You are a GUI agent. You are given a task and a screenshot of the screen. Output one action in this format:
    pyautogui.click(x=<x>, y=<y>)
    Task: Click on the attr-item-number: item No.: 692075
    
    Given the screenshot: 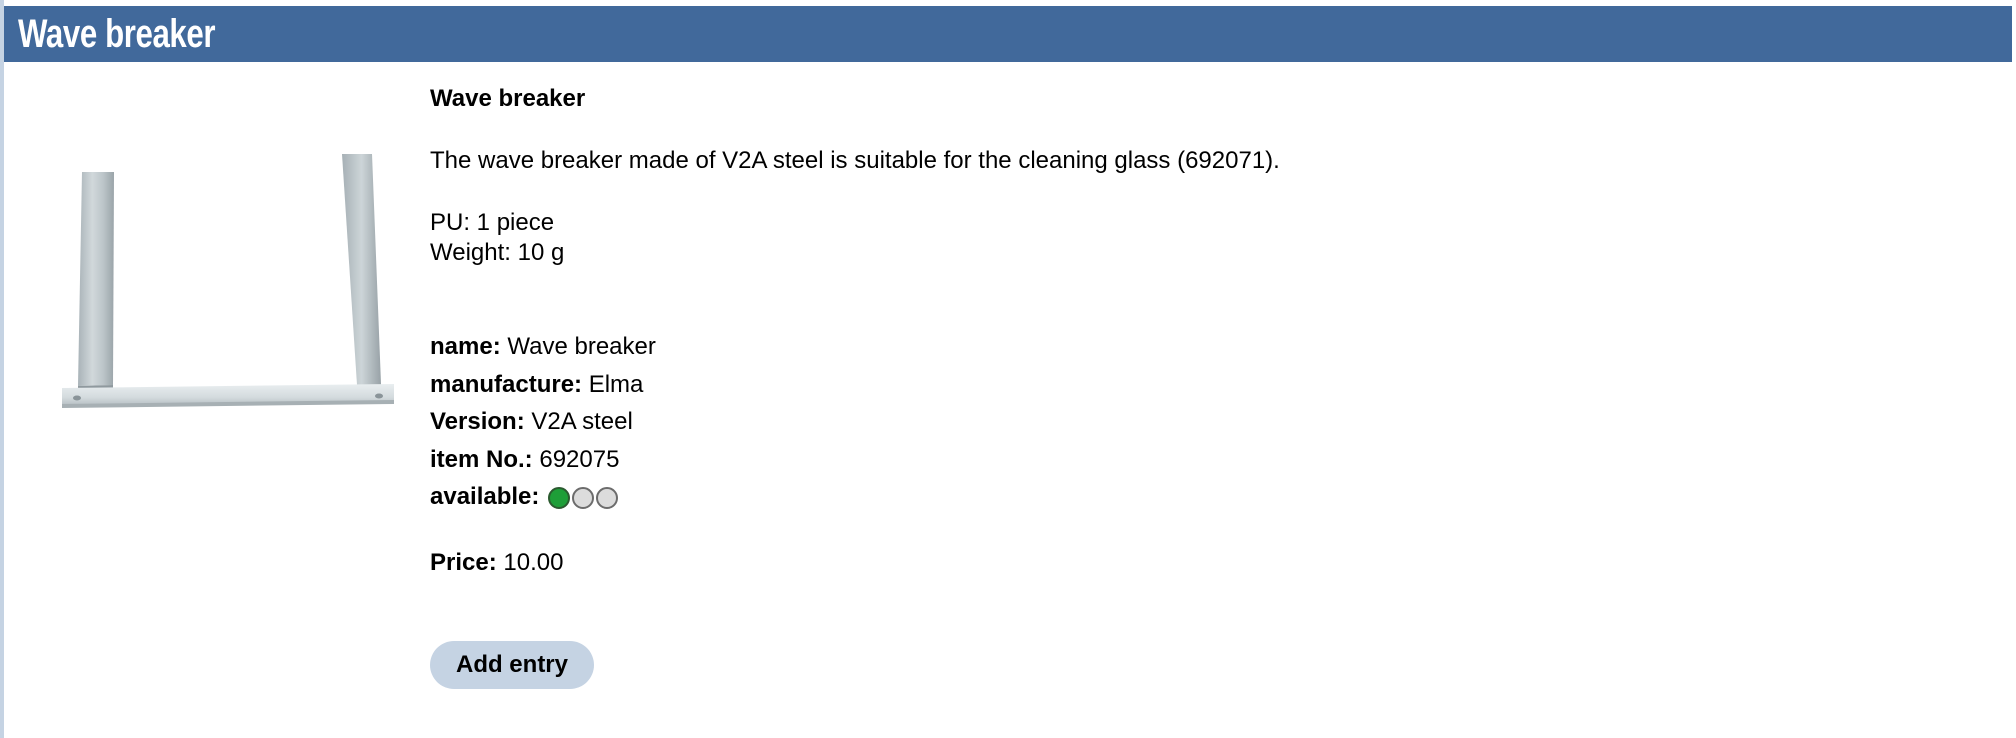 What is the action you would take?
    pyautogui.click(x=855, y=460)
    